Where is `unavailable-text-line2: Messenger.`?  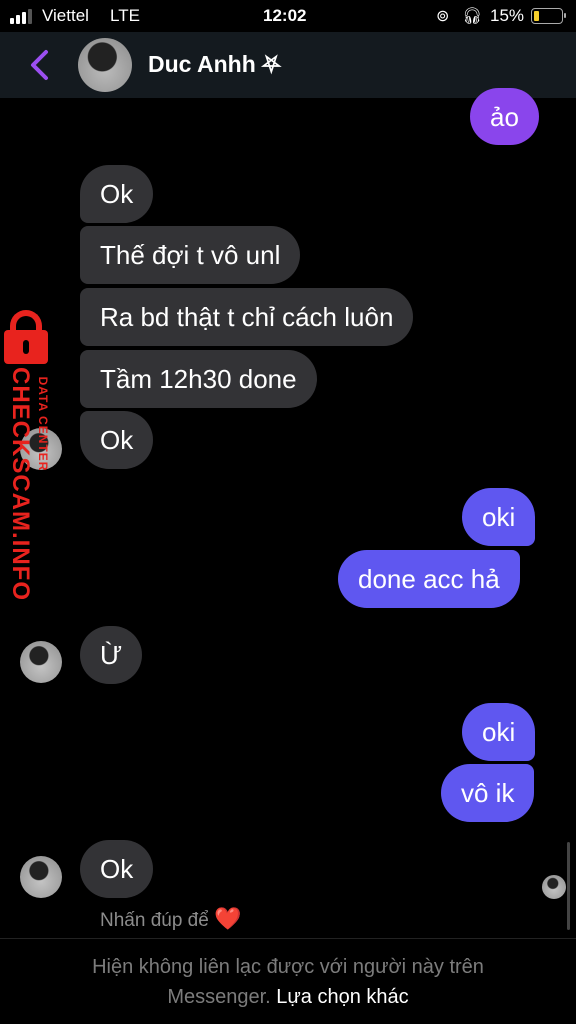 unavailable-text-line2: Messenger. is located at coordinates (219, 997).